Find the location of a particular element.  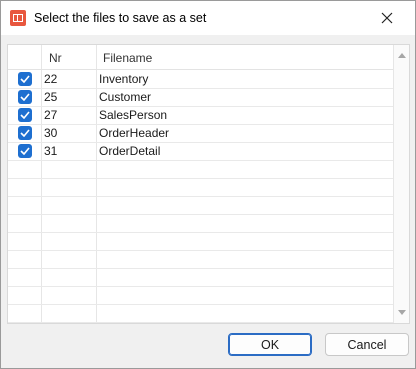

cancel-button: Cancel is located at coordinates (367, 344).